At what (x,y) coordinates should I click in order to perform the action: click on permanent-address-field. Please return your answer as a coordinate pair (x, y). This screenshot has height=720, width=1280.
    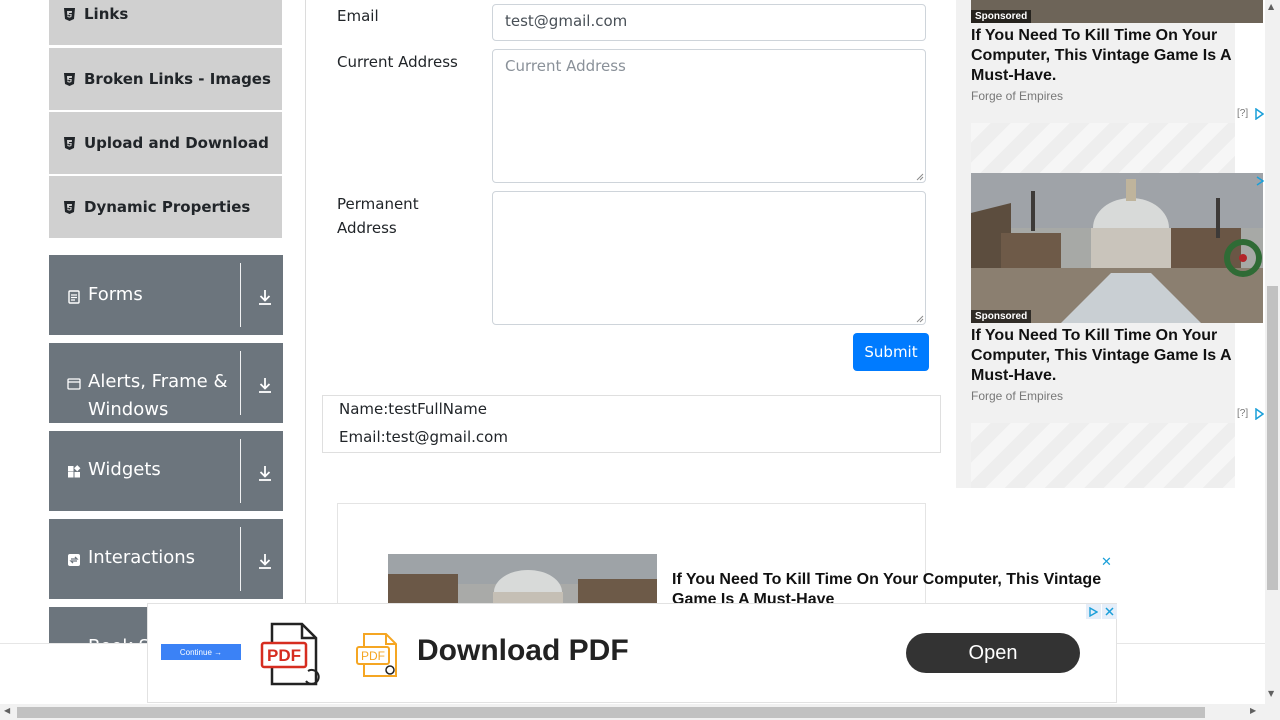
    Looking at the image, I should click on (709, 258).